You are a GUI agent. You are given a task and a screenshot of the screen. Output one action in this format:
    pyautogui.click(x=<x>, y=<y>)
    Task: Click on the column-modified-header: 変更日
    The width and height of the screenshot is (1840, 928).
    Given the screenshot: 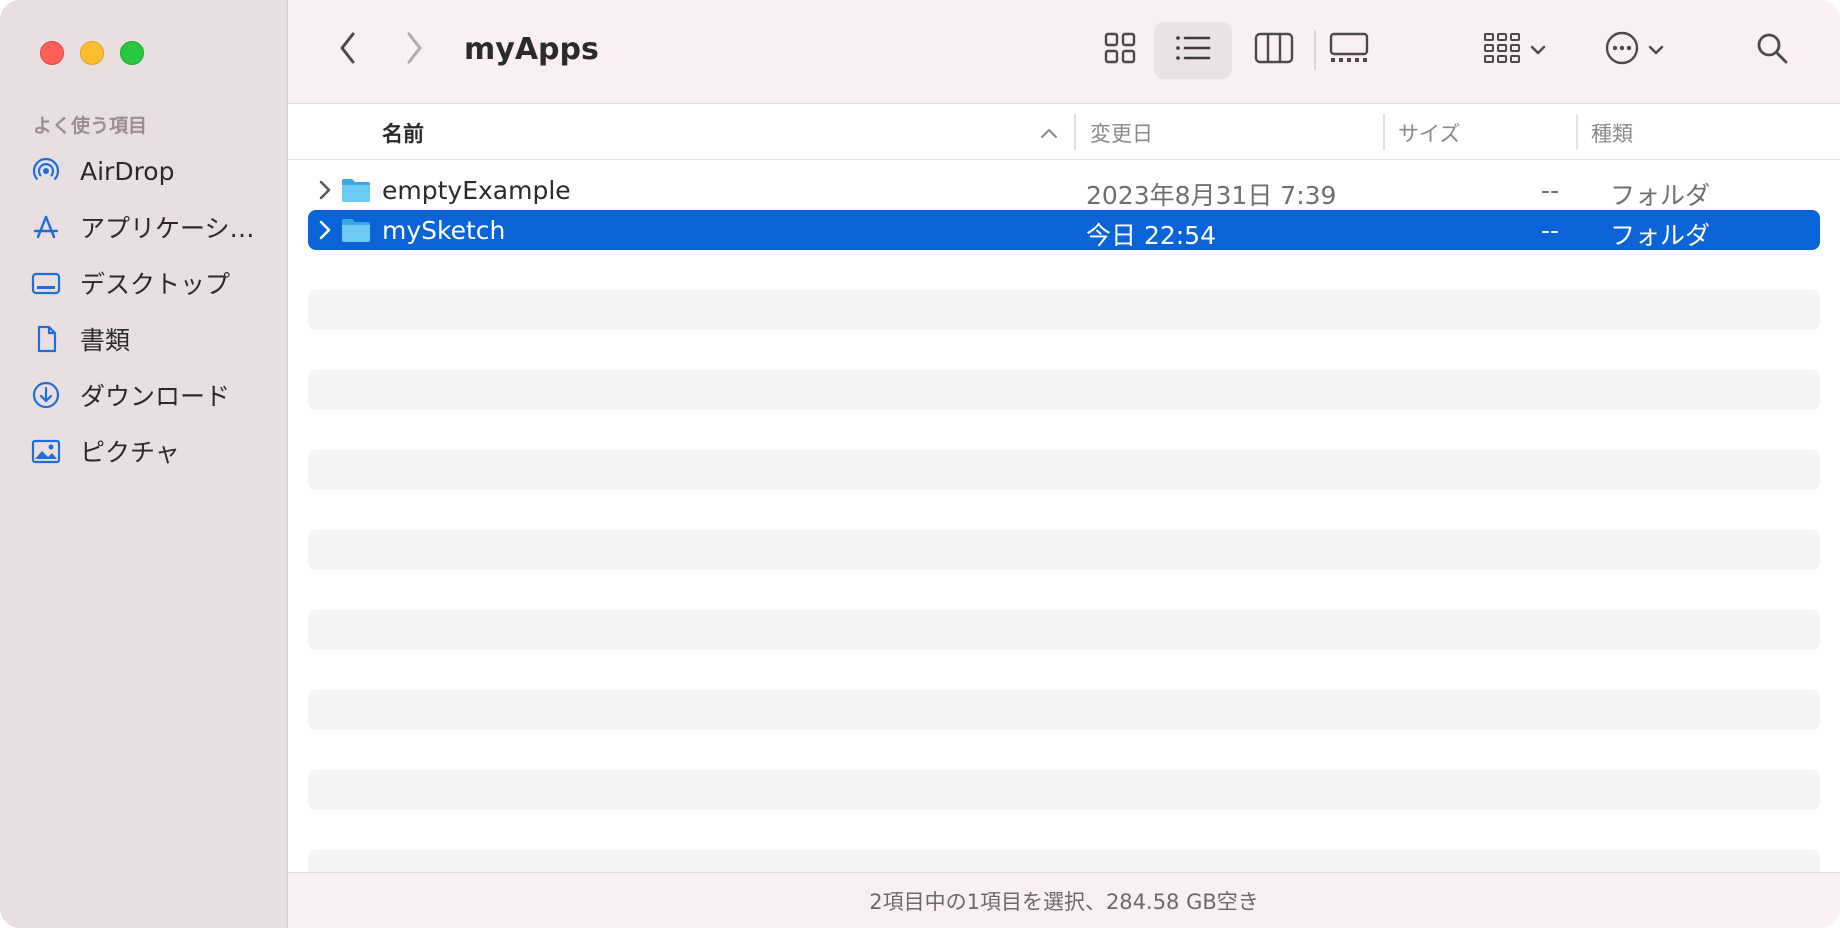 What is the action you would take?
    pyautogui.click(x=1121, y=133)
    